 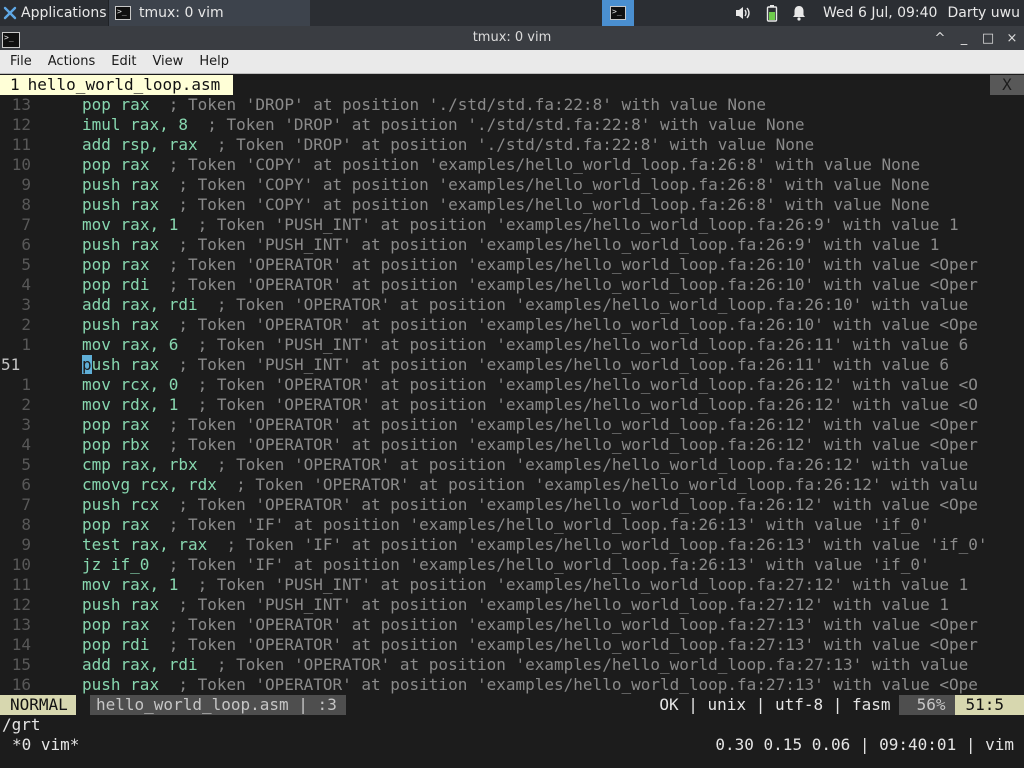 What do you see at coordinates (1007, 85) in the screenshot?
I see `vim-tab-close-button: X` at bounding box center [1007, 85].